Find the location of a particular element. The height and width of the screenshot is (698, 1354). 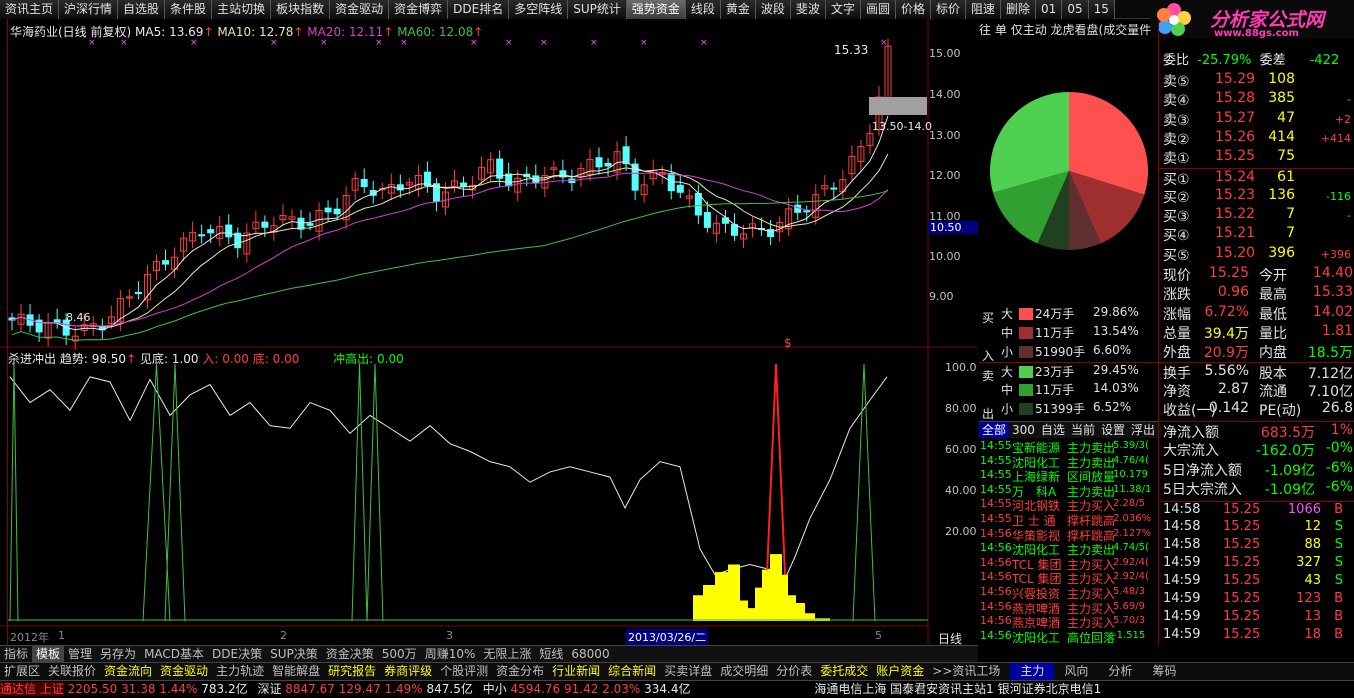

header-tab: 仅主动 is located at coordinates (1029, 30).